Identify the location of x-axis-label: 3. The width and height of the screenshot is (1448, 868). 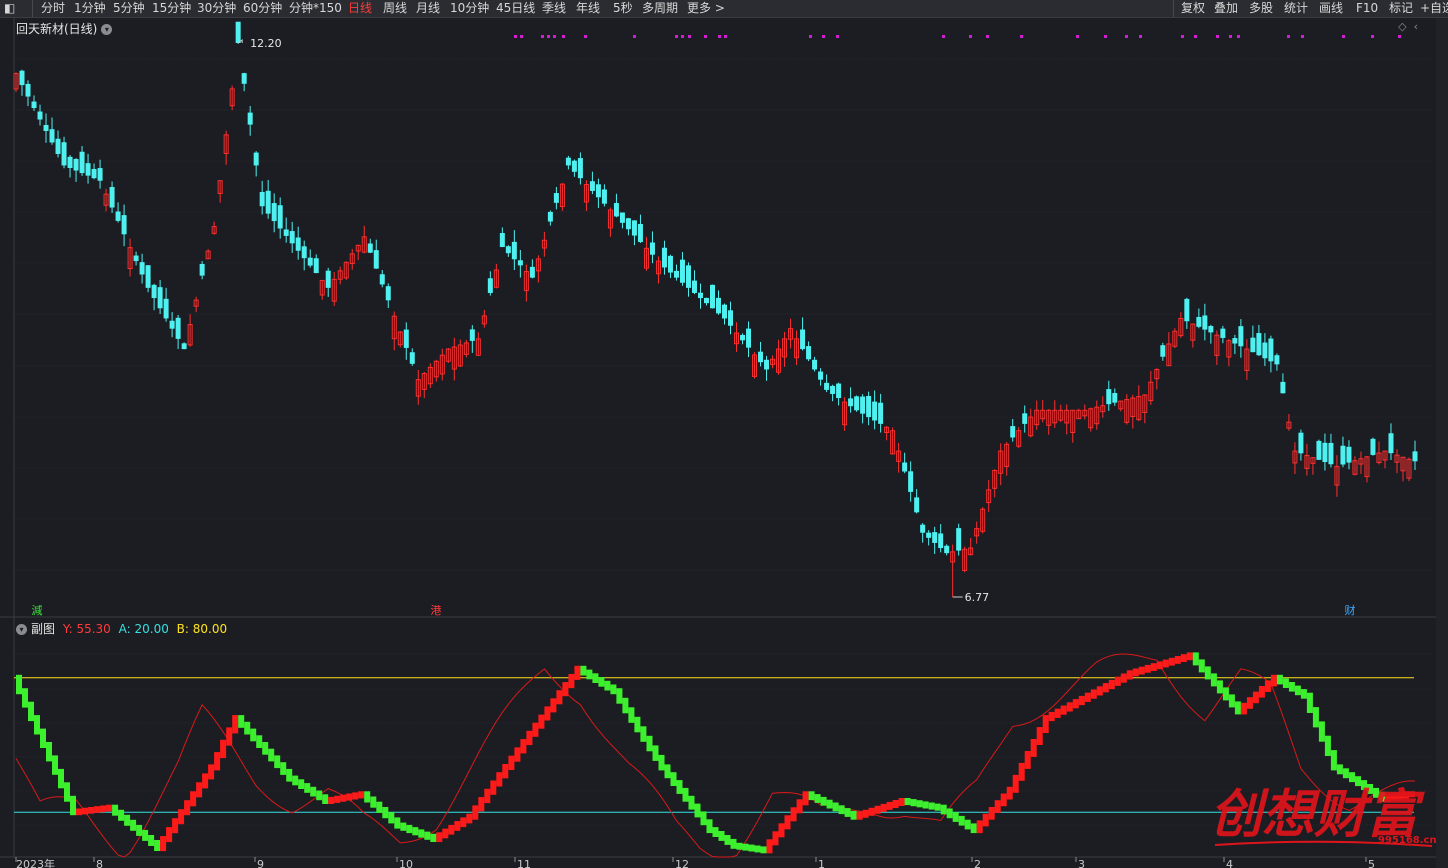
(1081, 863).